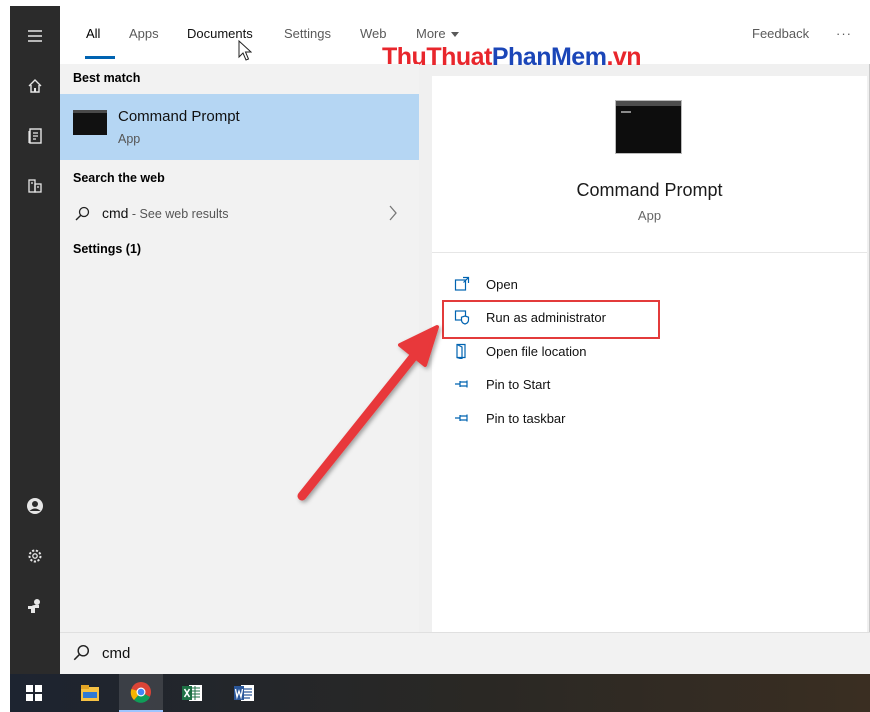 The height and width of the screenshot is (712, 870). I want to click on tab-settings: Settings, so click(307, 33).